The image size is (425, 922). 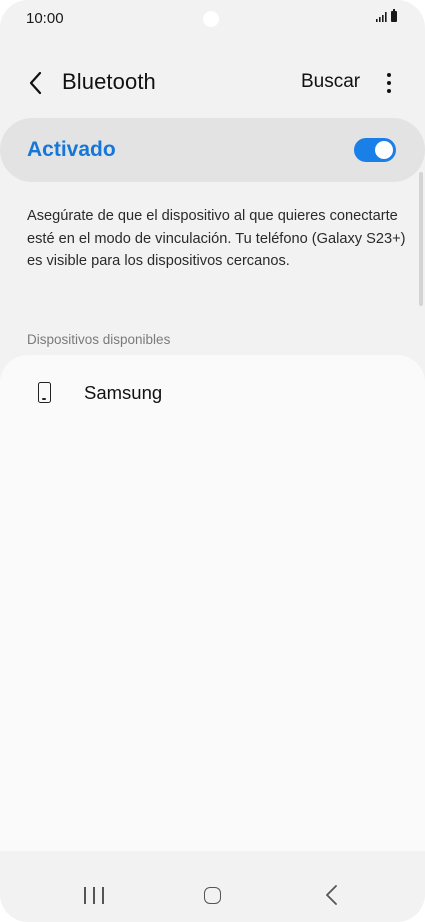 I want to click on search-button: Buscar, so click(x=330, y=82).